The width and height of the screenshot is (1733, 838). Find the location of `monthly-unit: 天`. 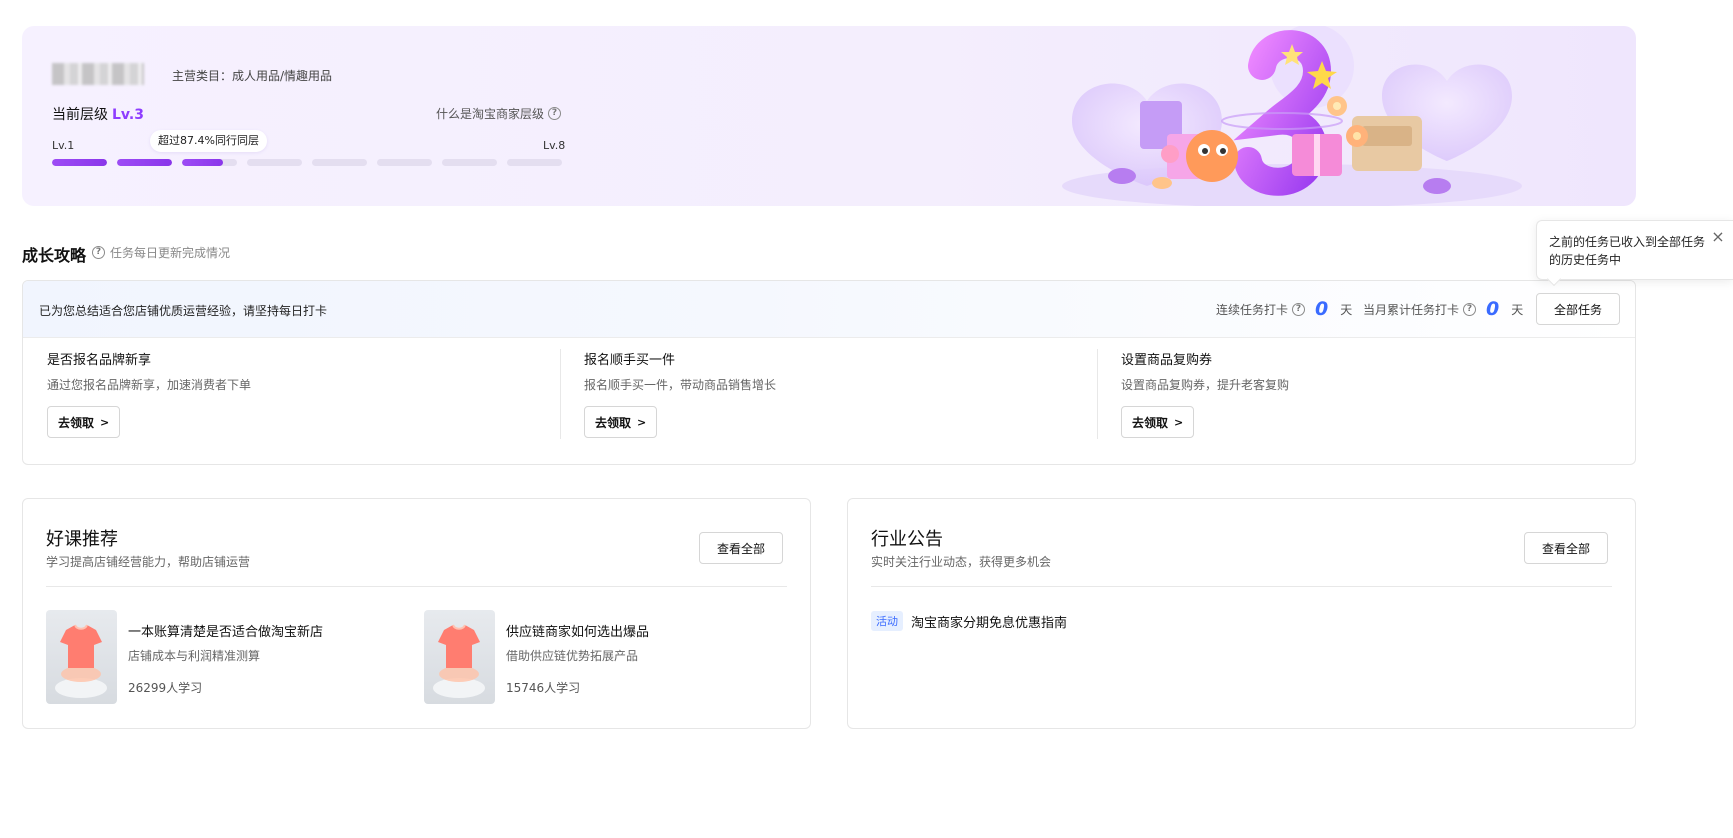

monthly-unit: 天 is located at coordinates (1517, 309).